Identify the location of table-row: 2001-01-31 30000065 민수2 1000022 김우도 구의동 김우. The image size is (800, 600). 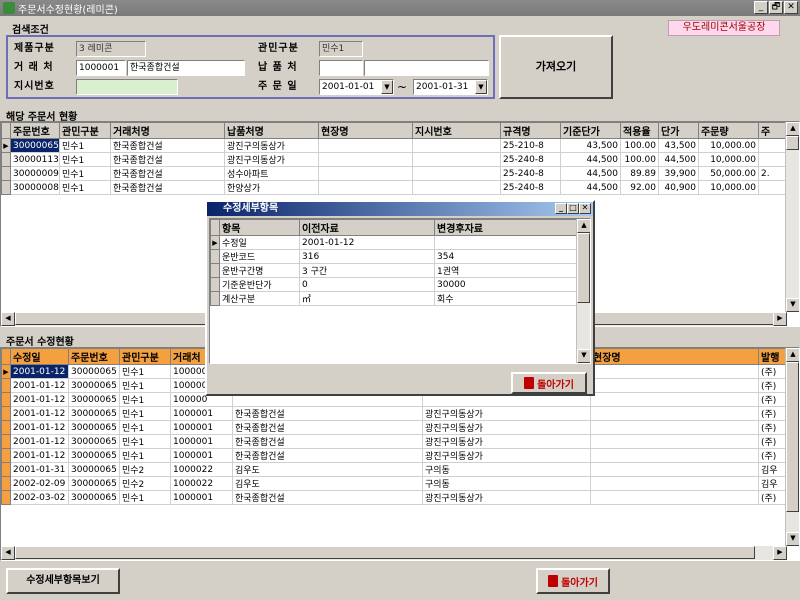
(394, 469).